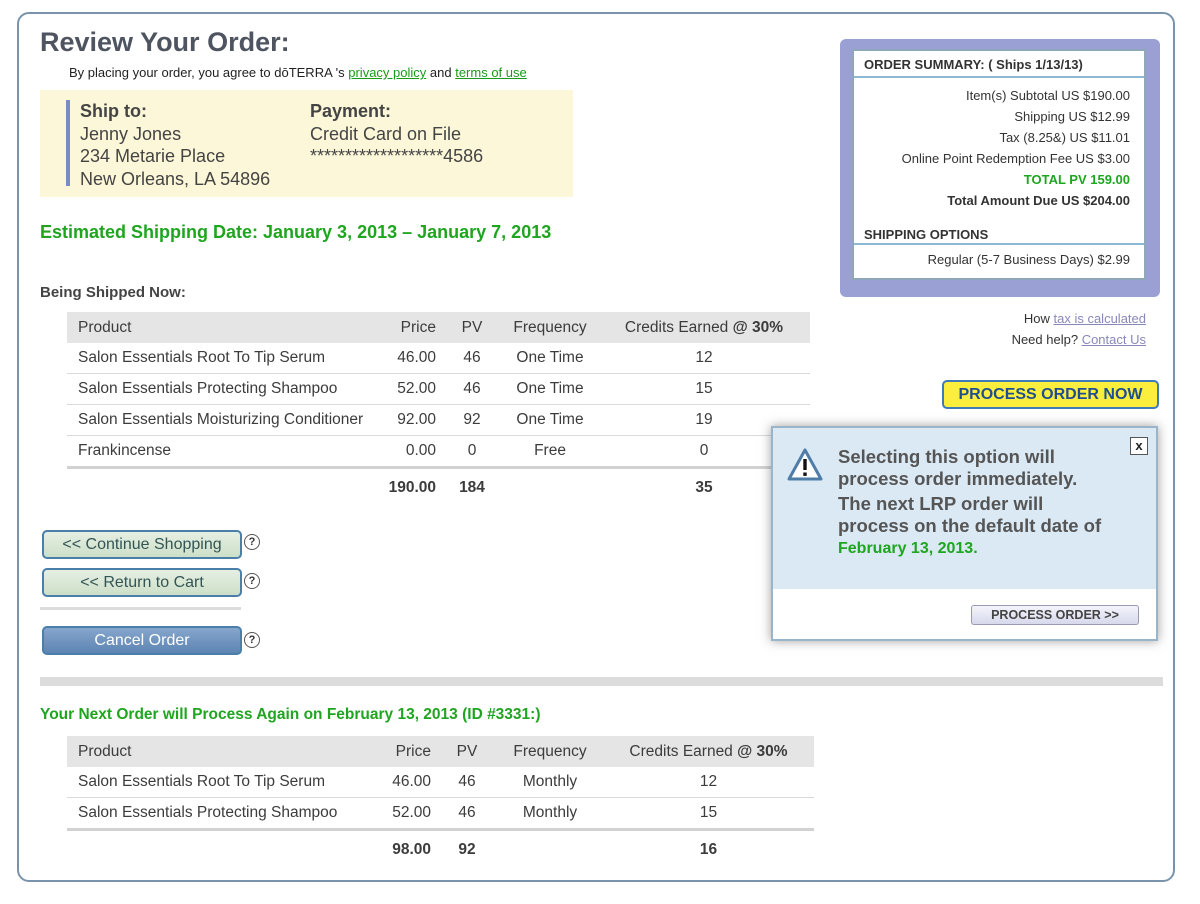  Describe the element at coordinates (1038, 318) in the screenshot. I see `tax-info-prefix: How` at that location.